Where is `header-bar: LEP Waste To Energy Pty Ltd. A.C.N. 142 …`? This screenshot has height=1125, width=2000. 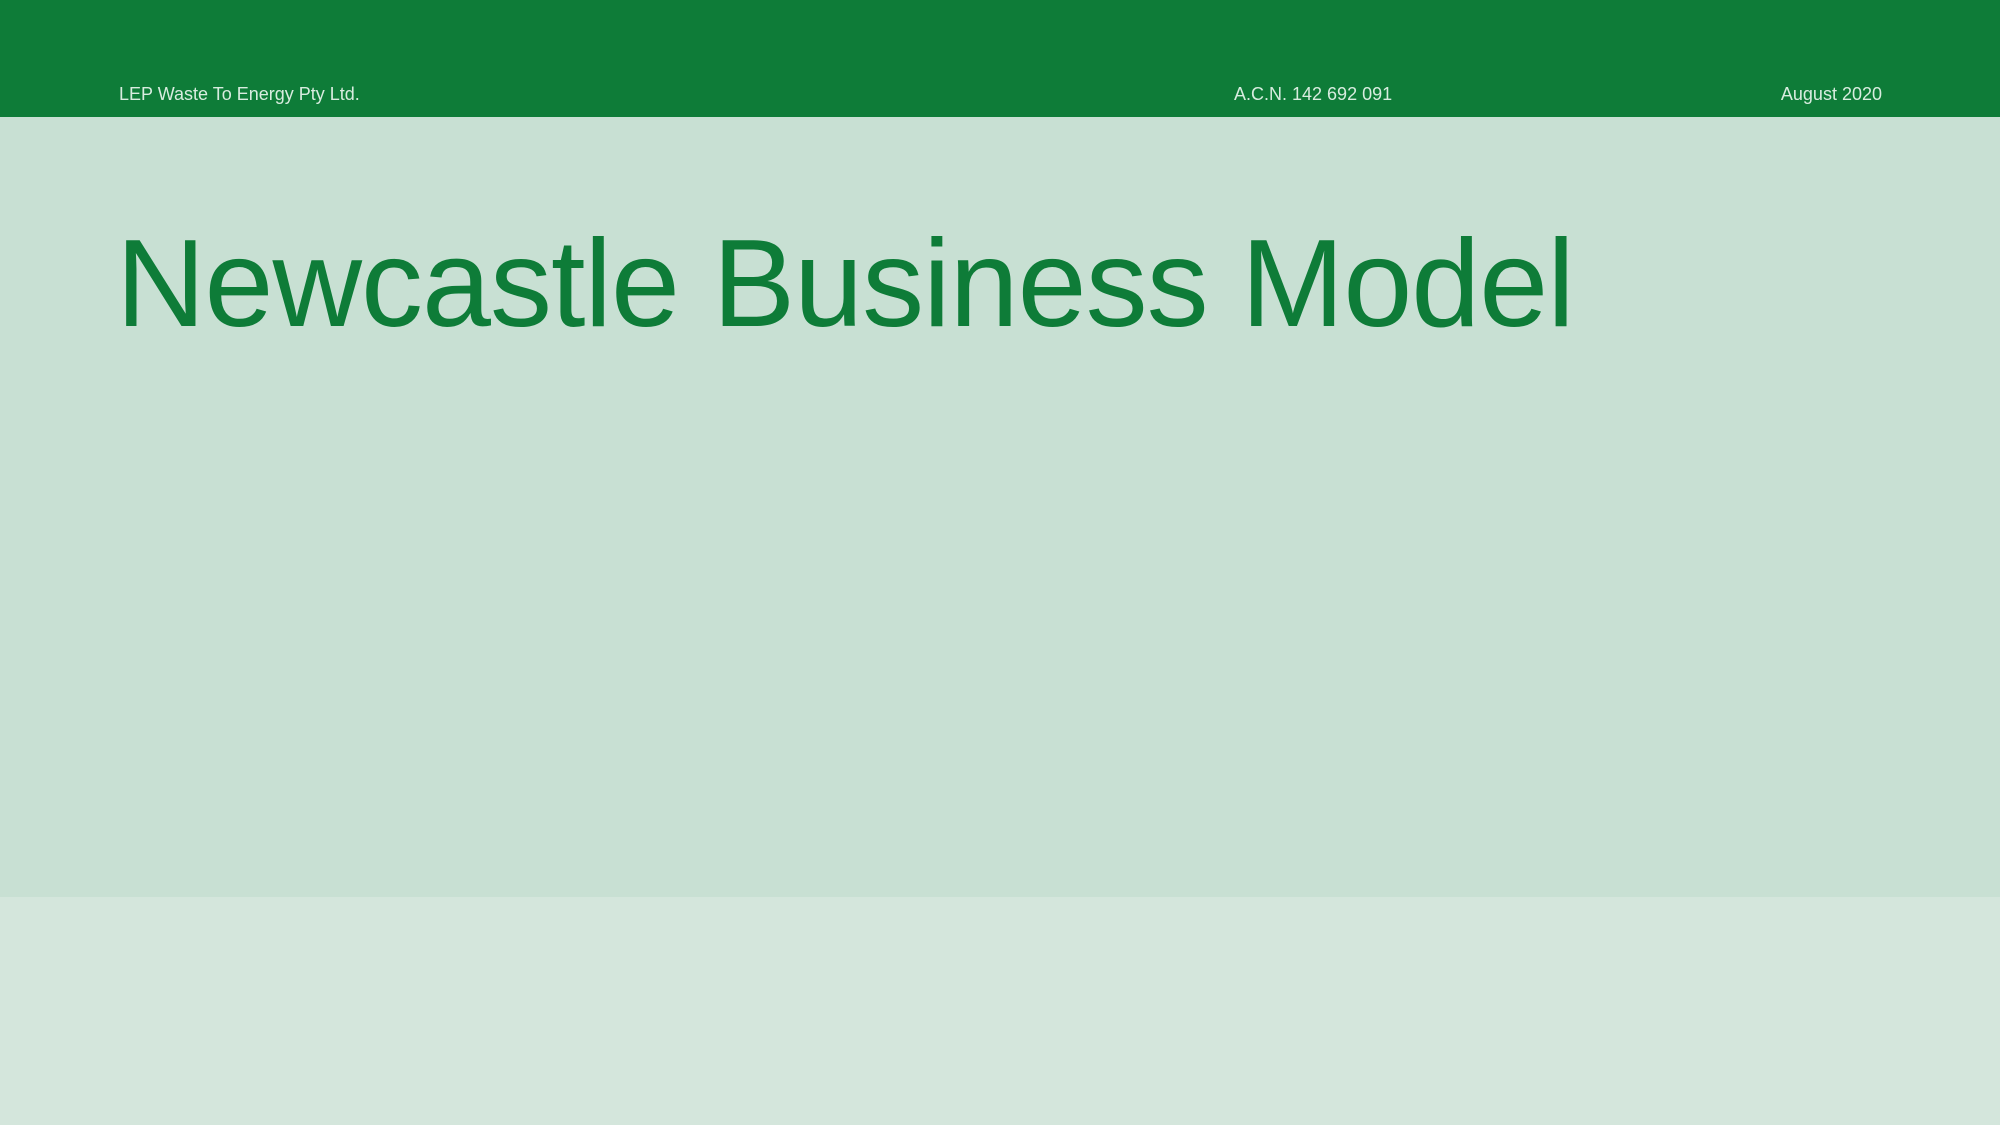 header-bar: LEP Waste To Energy Pty Ltd. A.C.N. 142 … is located at coordinates (1000, 58).